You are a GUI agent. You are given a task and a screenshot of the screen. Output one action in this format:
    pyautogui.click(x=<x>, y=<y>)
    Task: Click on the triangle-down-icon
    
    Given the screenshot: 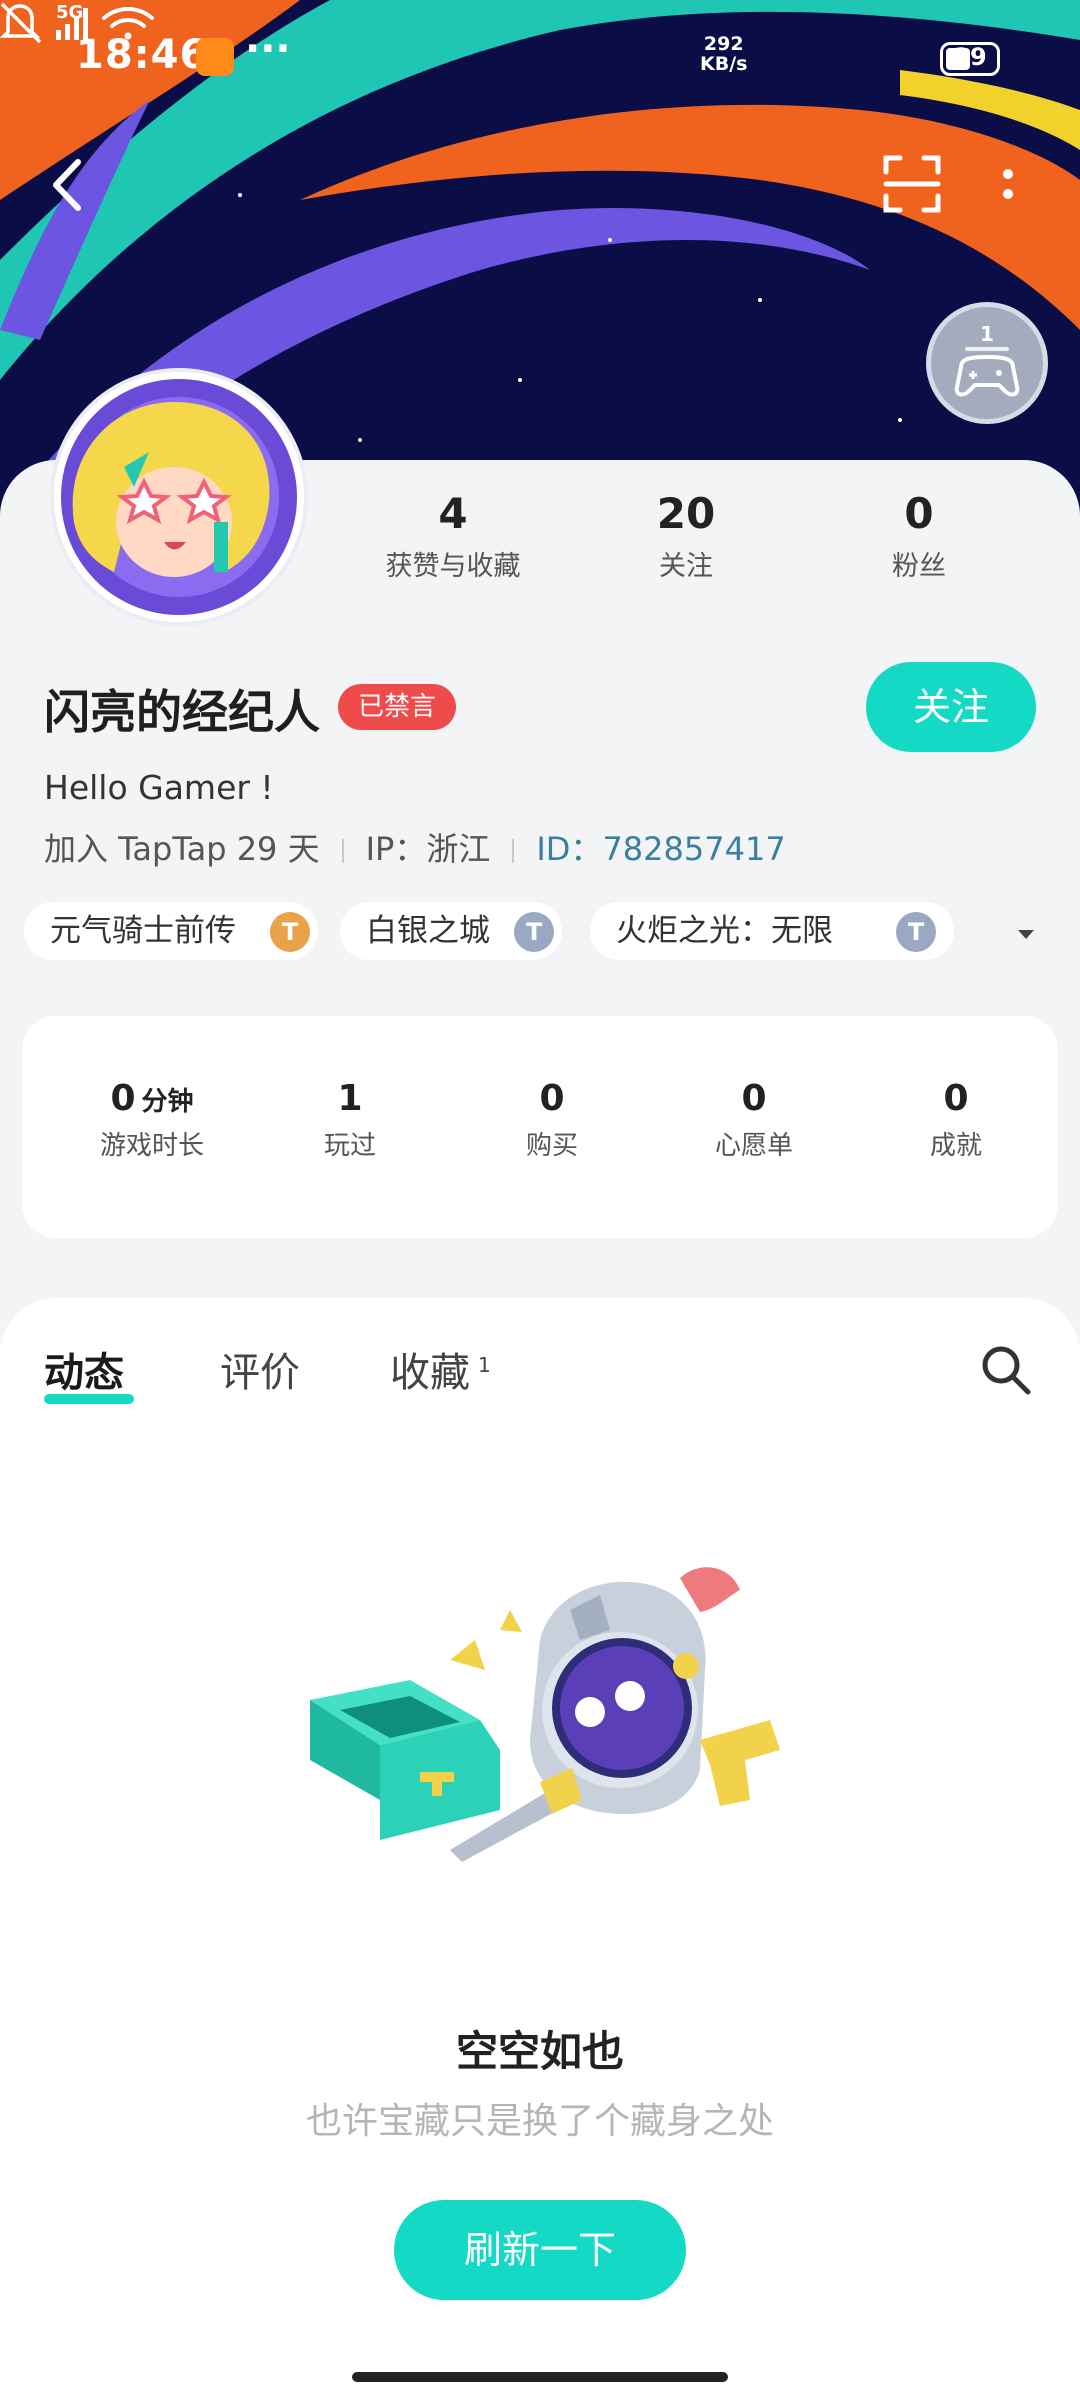 What is the action you would take?
    pyautogui.click(x=1026, y=934)
    